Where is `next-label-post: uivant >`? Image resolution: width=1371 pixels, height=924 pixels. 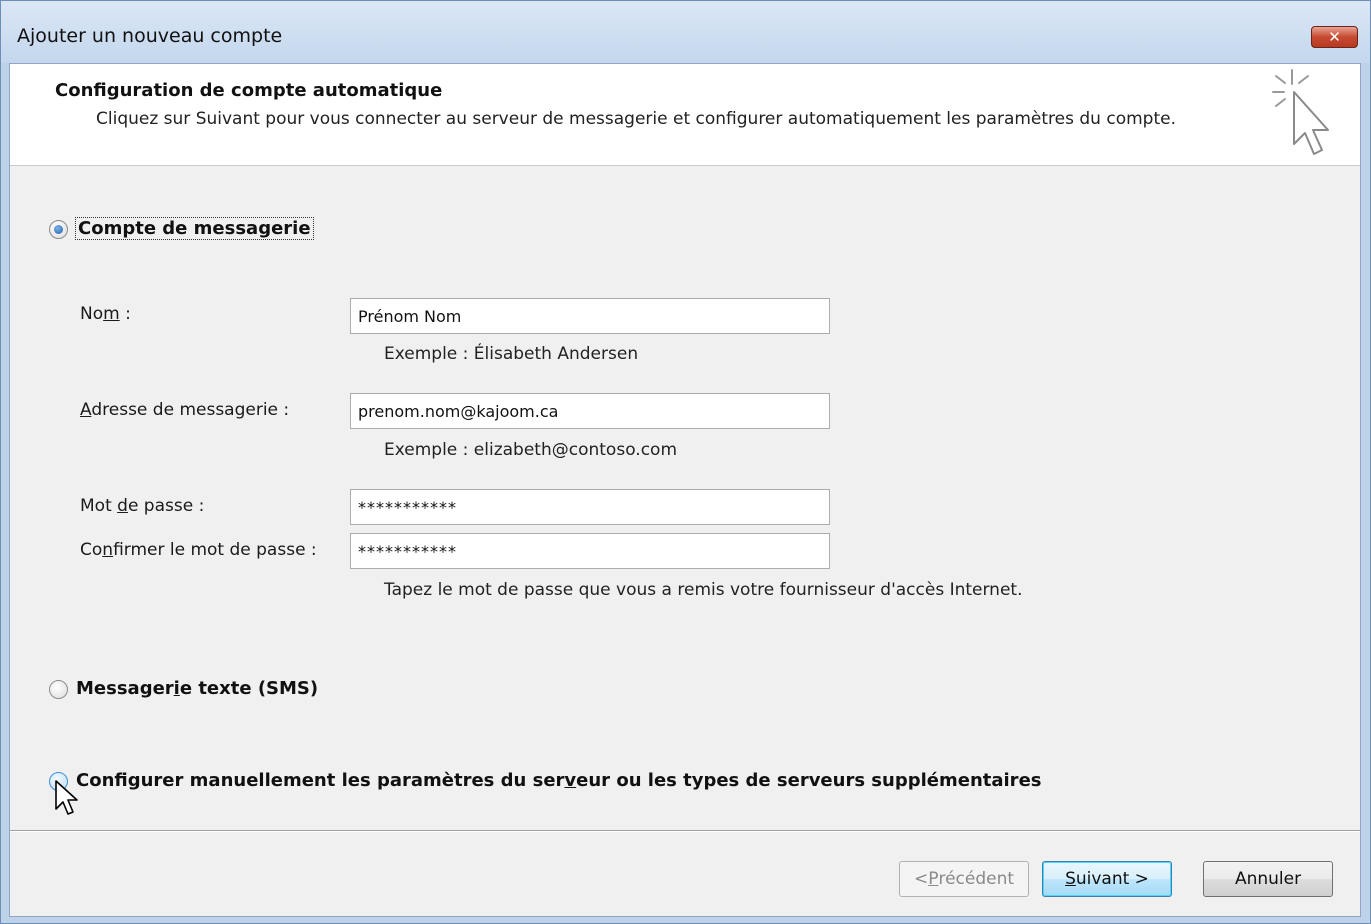 next-label-post: uivant > is located at coordinates (1112, 879).